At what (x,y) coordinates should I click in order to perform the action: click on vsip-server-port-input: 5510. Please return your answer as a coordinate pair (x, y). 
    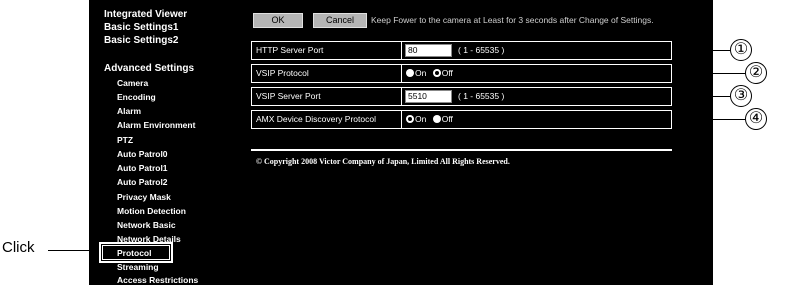
    Looking at the image, I should click on (428, 96).